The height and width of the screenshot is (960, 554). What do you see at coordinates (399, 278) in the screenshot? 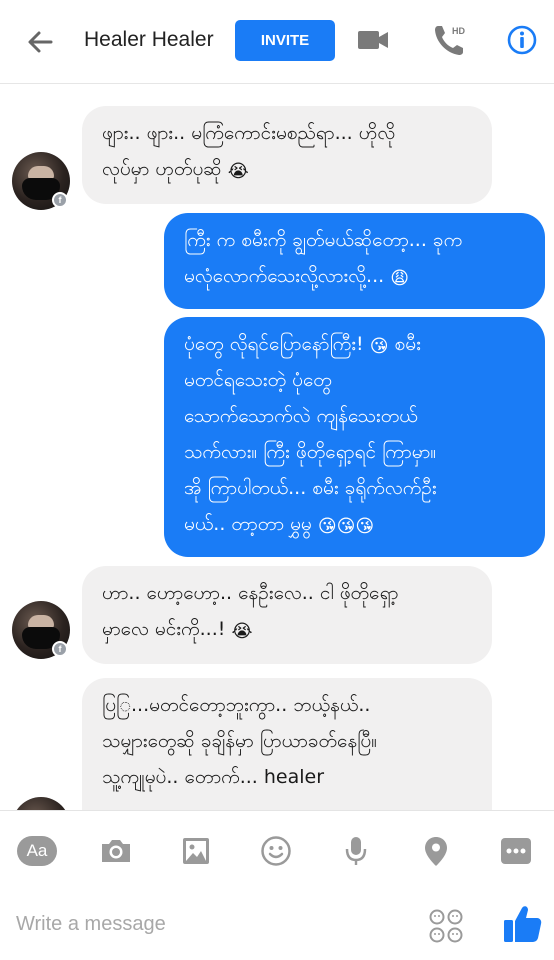
I see `weary-emoji-icon: 😩` at bounding box center [399, 278].